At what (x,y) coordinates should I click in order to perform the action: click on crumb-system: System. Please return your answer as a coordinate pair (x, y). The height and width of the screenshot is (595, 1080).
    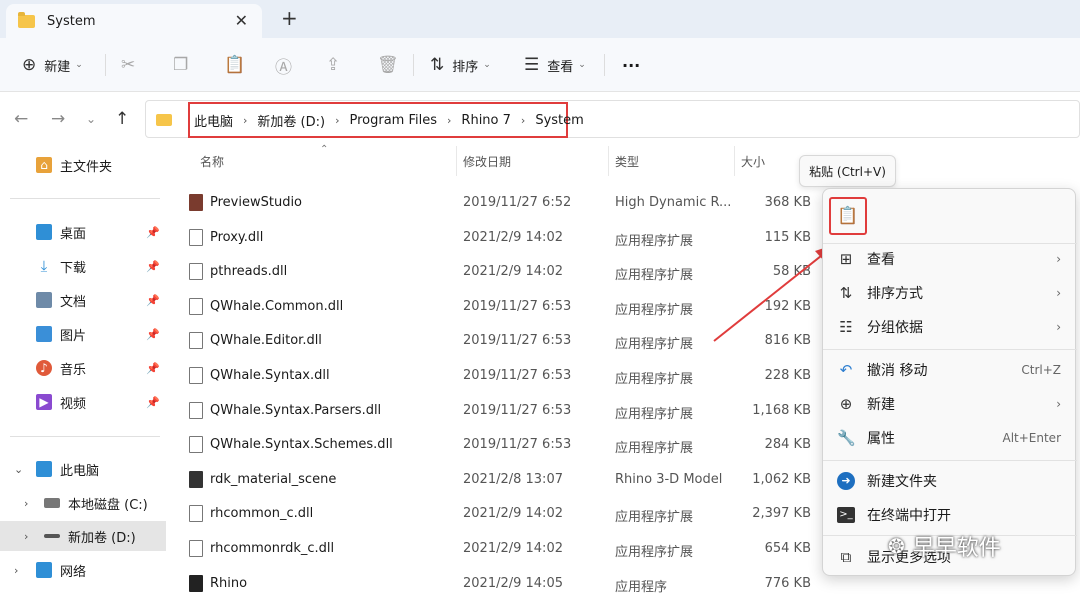
    Looking at the image, I should click on (559, 120).